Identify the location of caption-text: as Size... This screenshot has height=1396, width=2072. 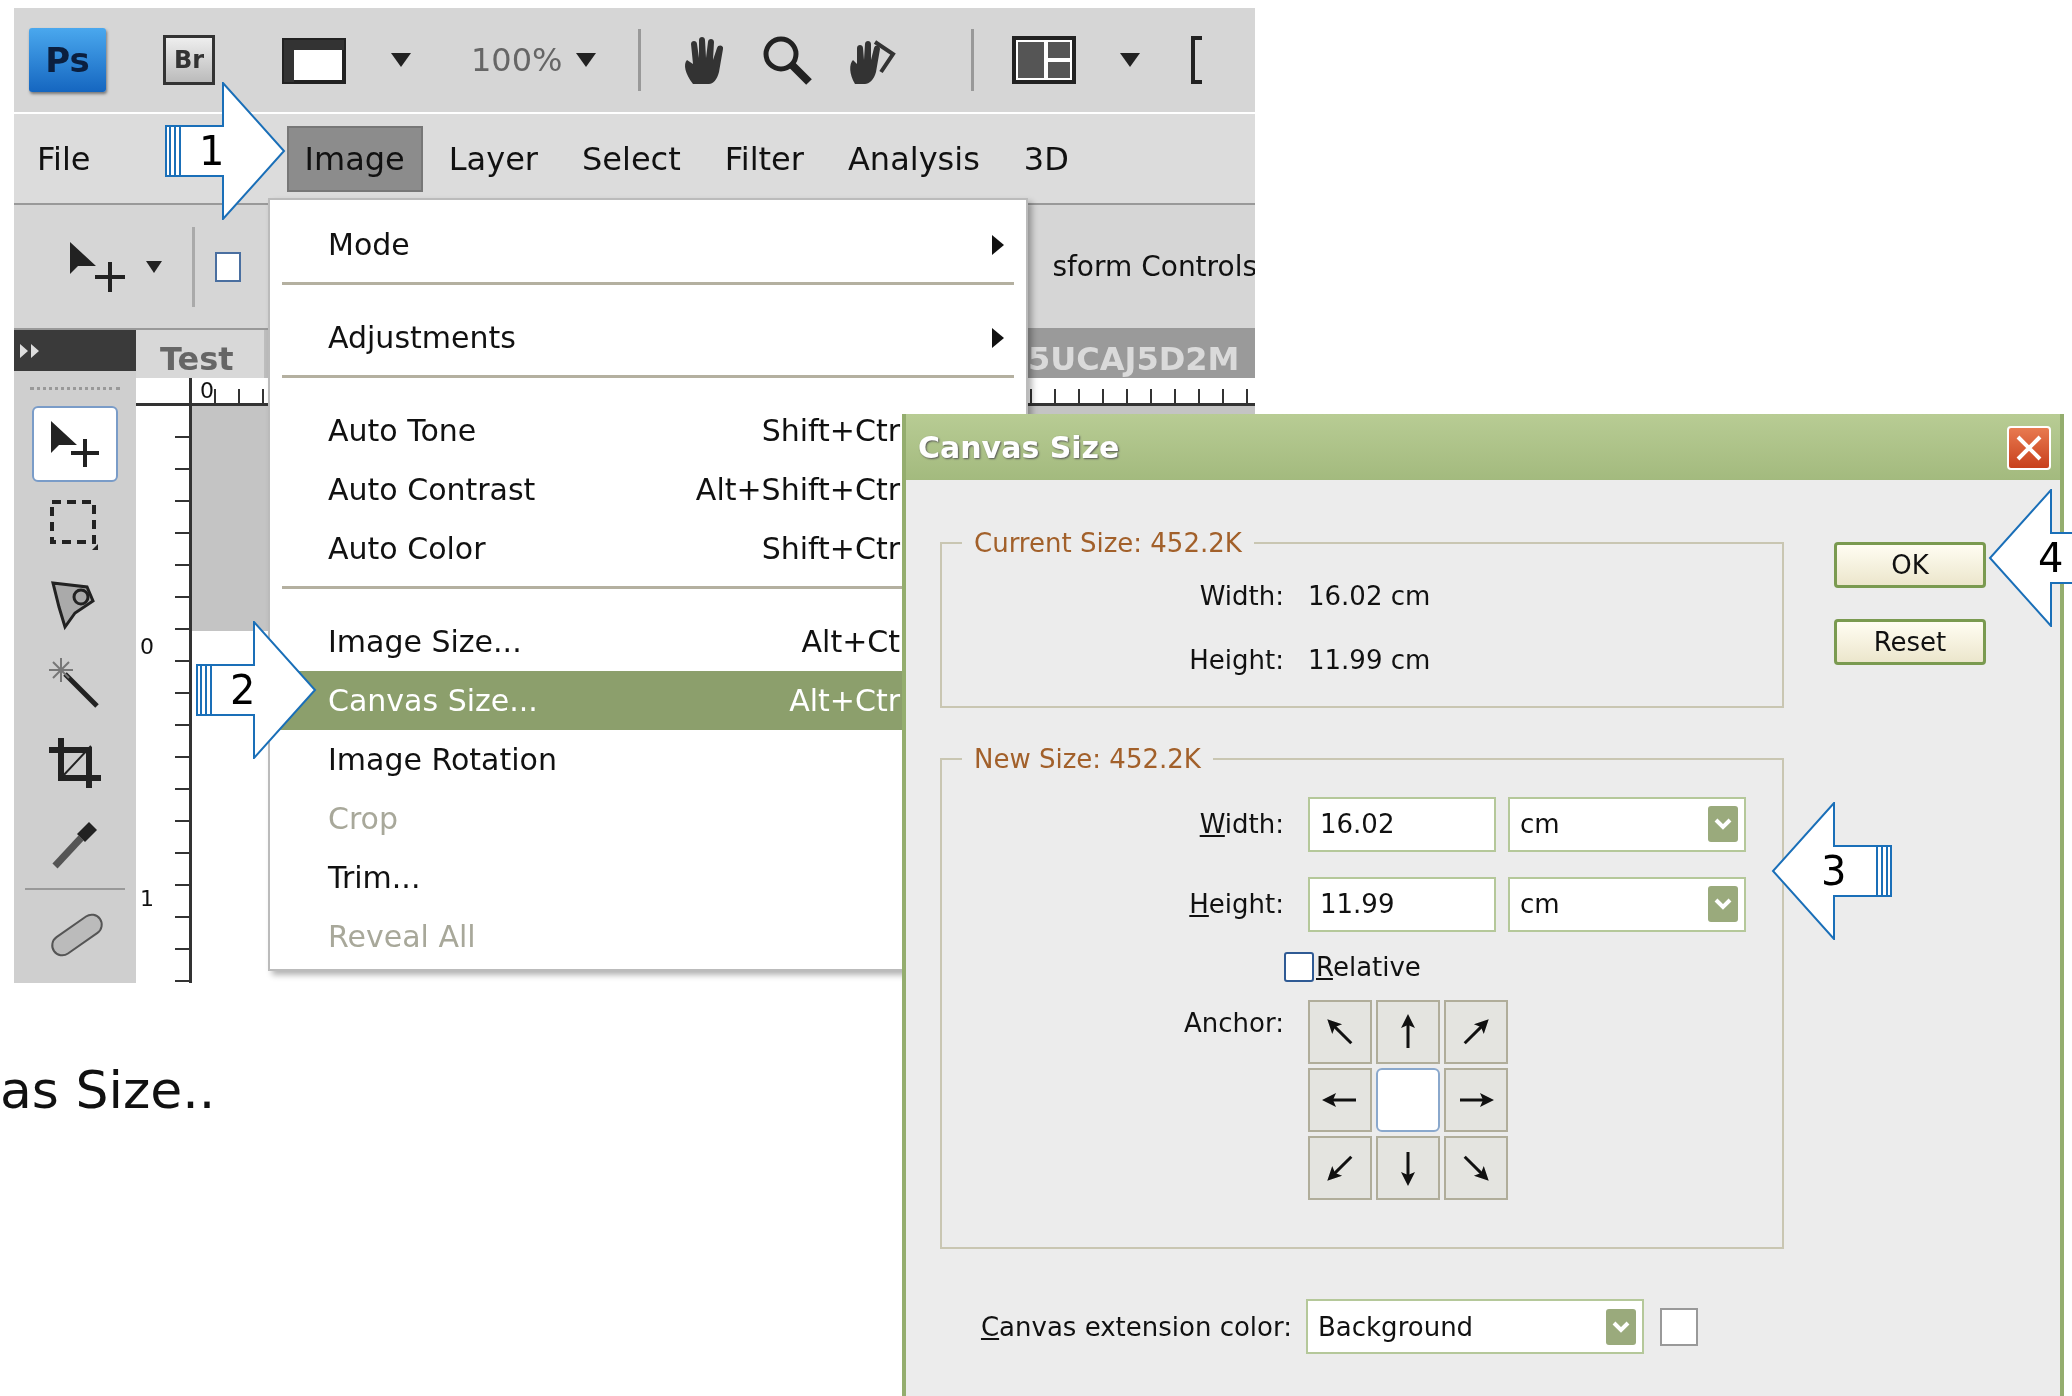
(108, 1090).